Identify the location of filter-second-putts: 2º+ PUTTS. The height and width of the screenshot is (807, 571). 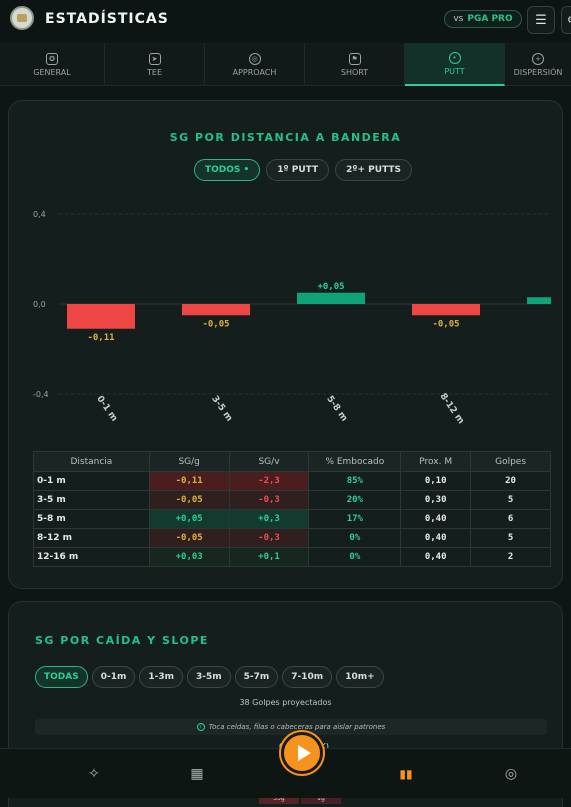
(374, 170).